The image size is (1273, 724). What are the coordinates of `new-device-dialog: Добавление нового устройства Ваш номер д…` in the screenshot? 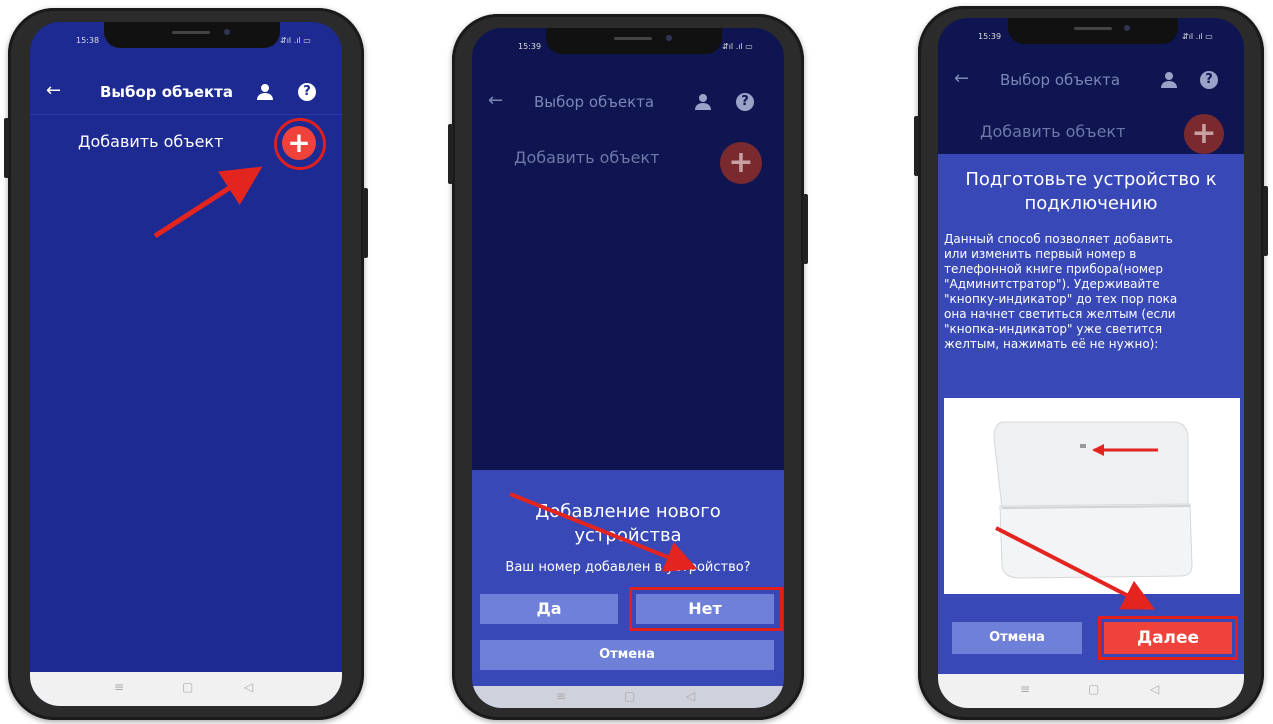 It's located at (628, 589).